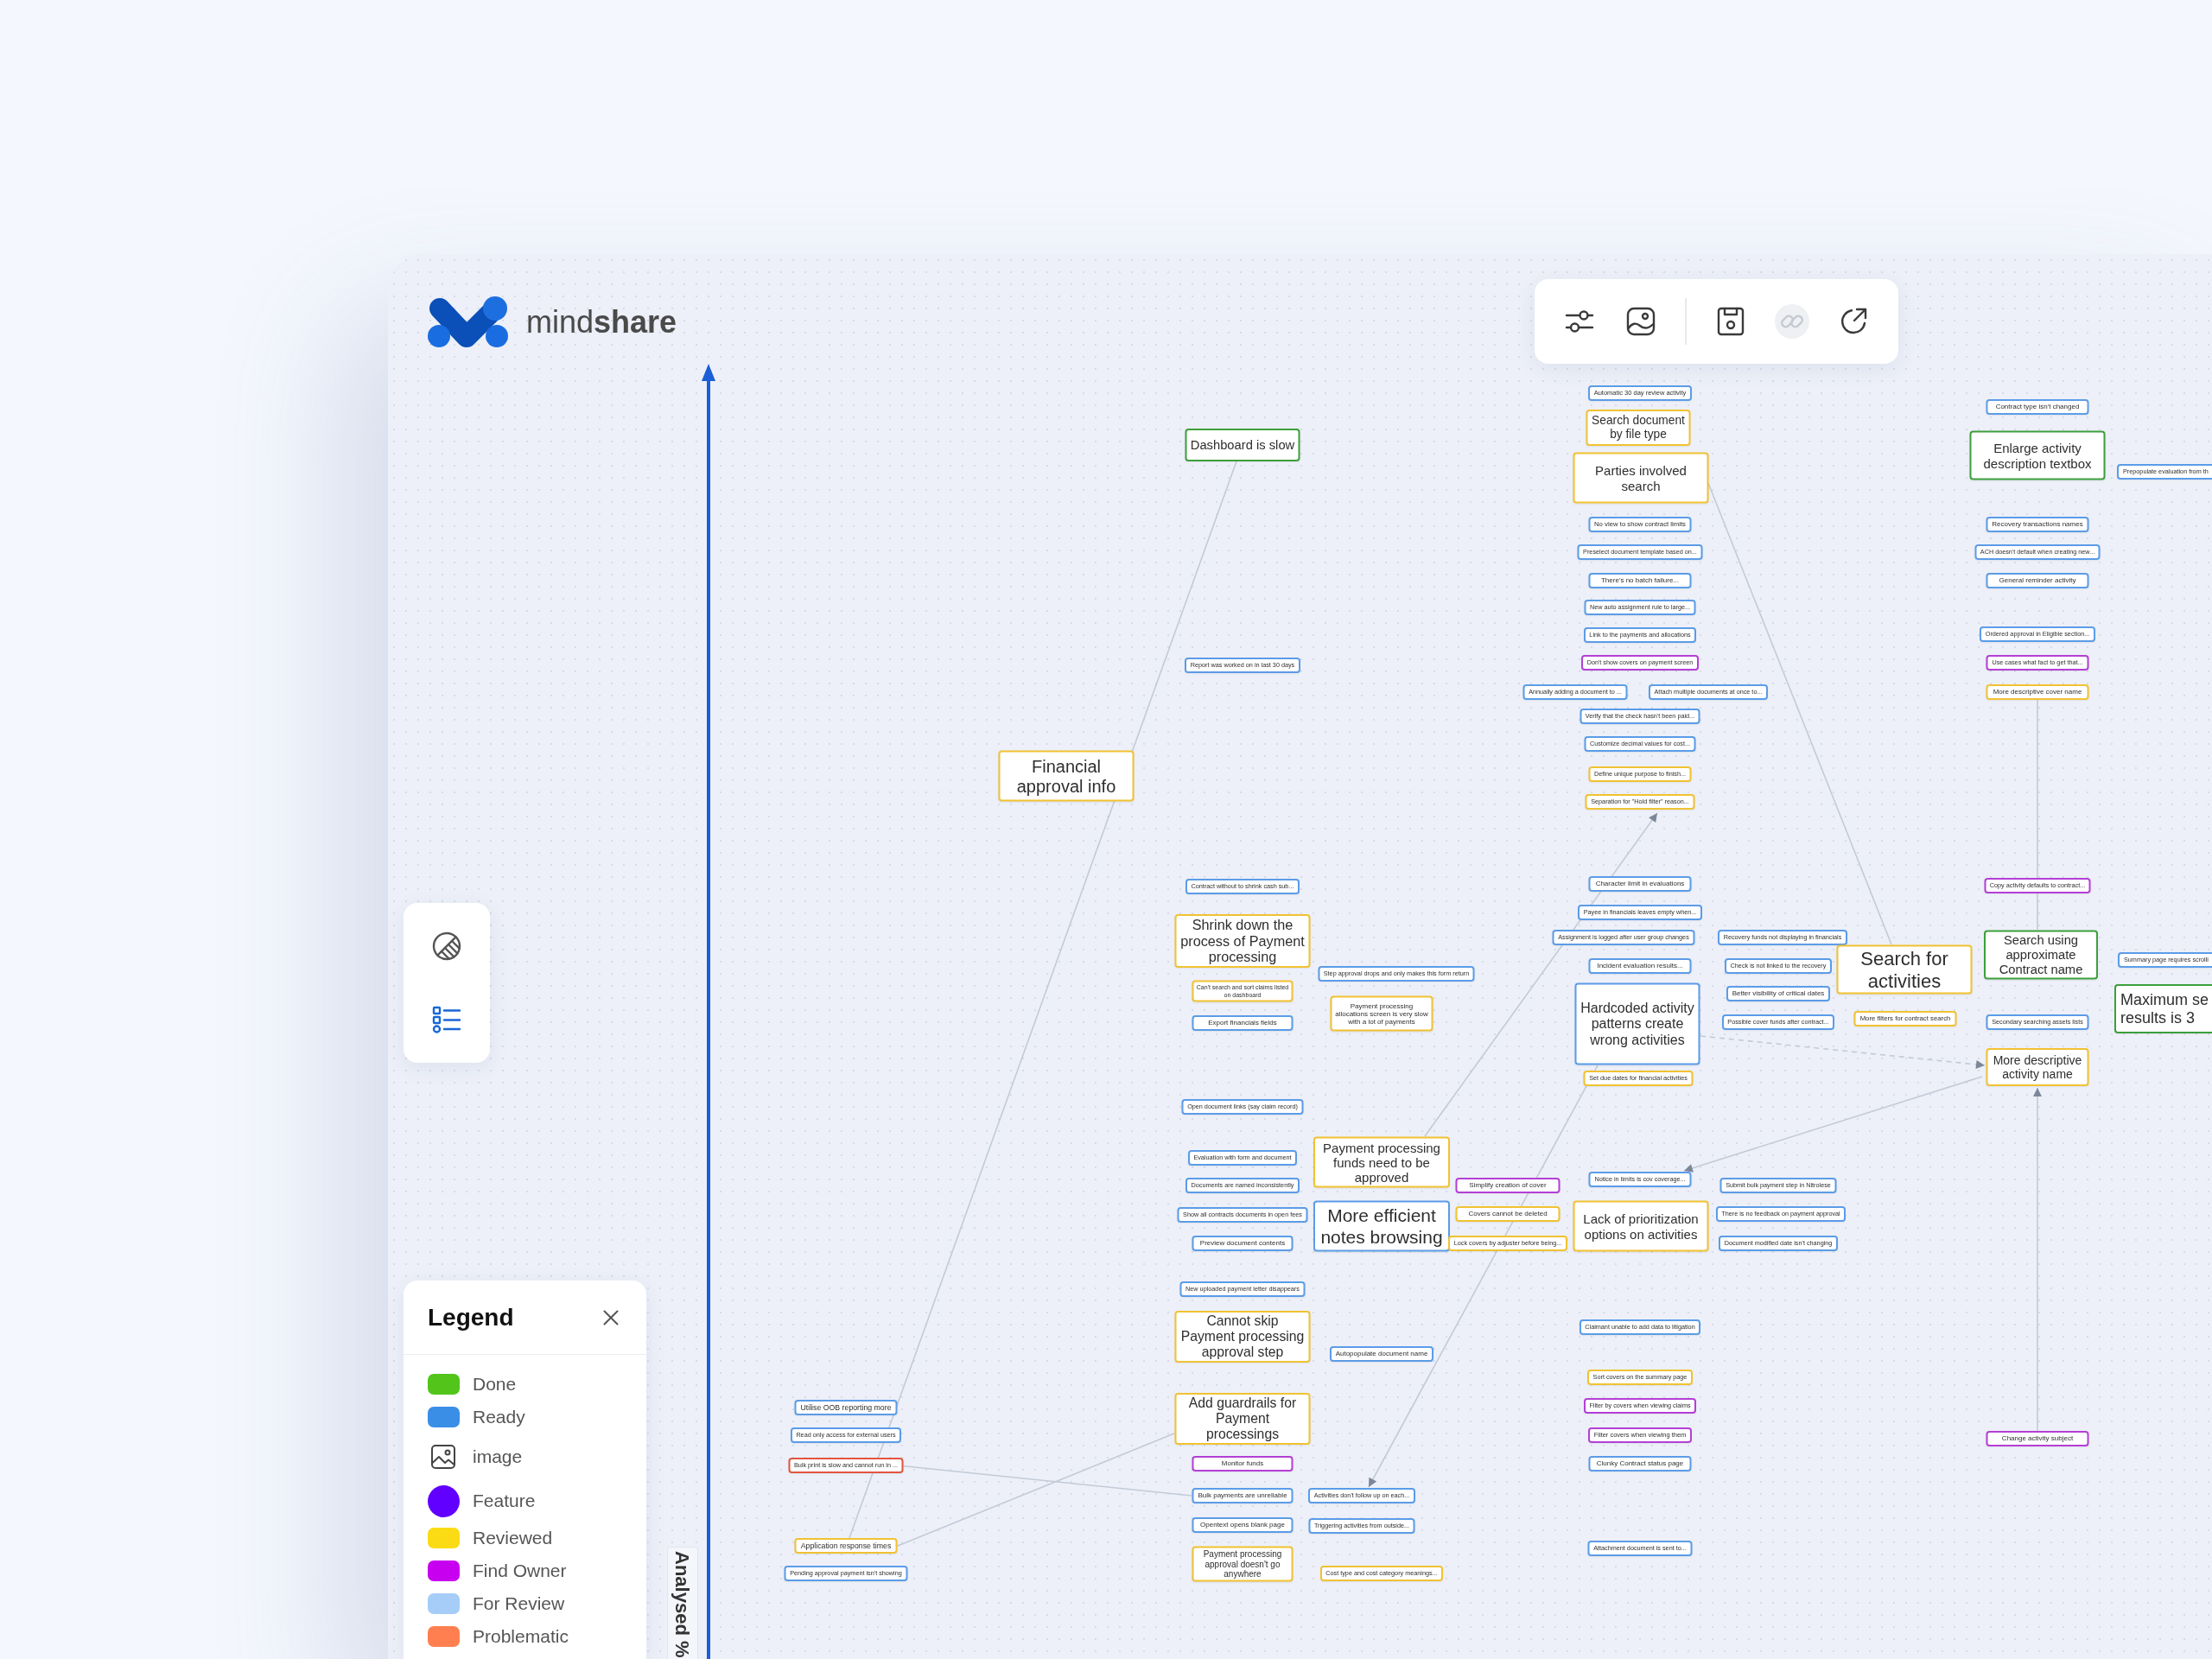 The height and width of the screenshot is (1659, 2212). I want to click on idea-node: Monitor funds, so click(1243, 1463).